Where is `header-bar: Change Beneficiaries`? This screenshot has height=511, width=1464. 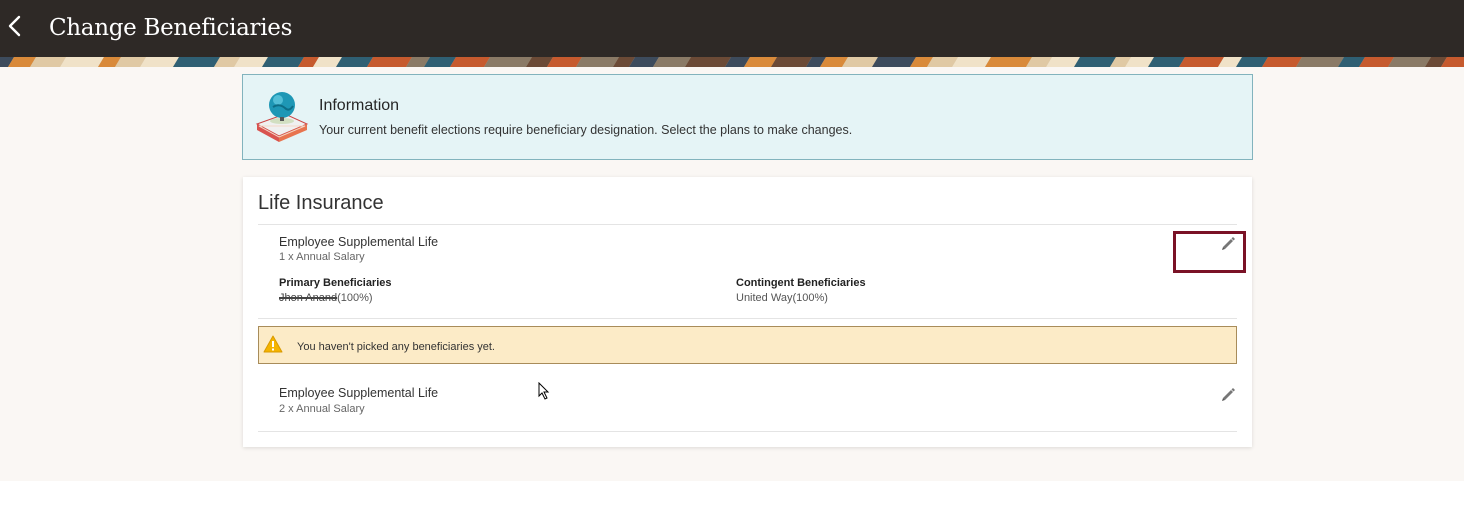 header-bar: Change Beneficiaries is located at coordinates (732, 28).